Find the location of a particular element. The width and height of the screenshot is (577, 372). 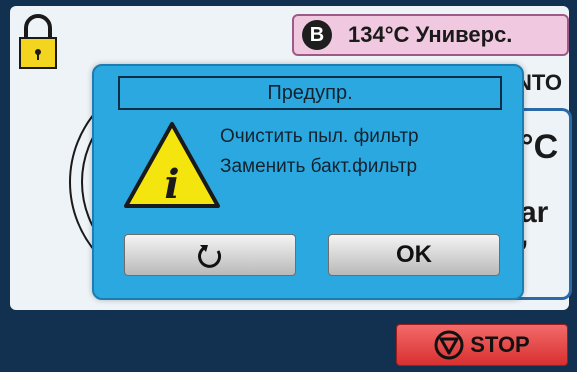

program-name: 134°C Универс. is located at coordinates (430, 34).